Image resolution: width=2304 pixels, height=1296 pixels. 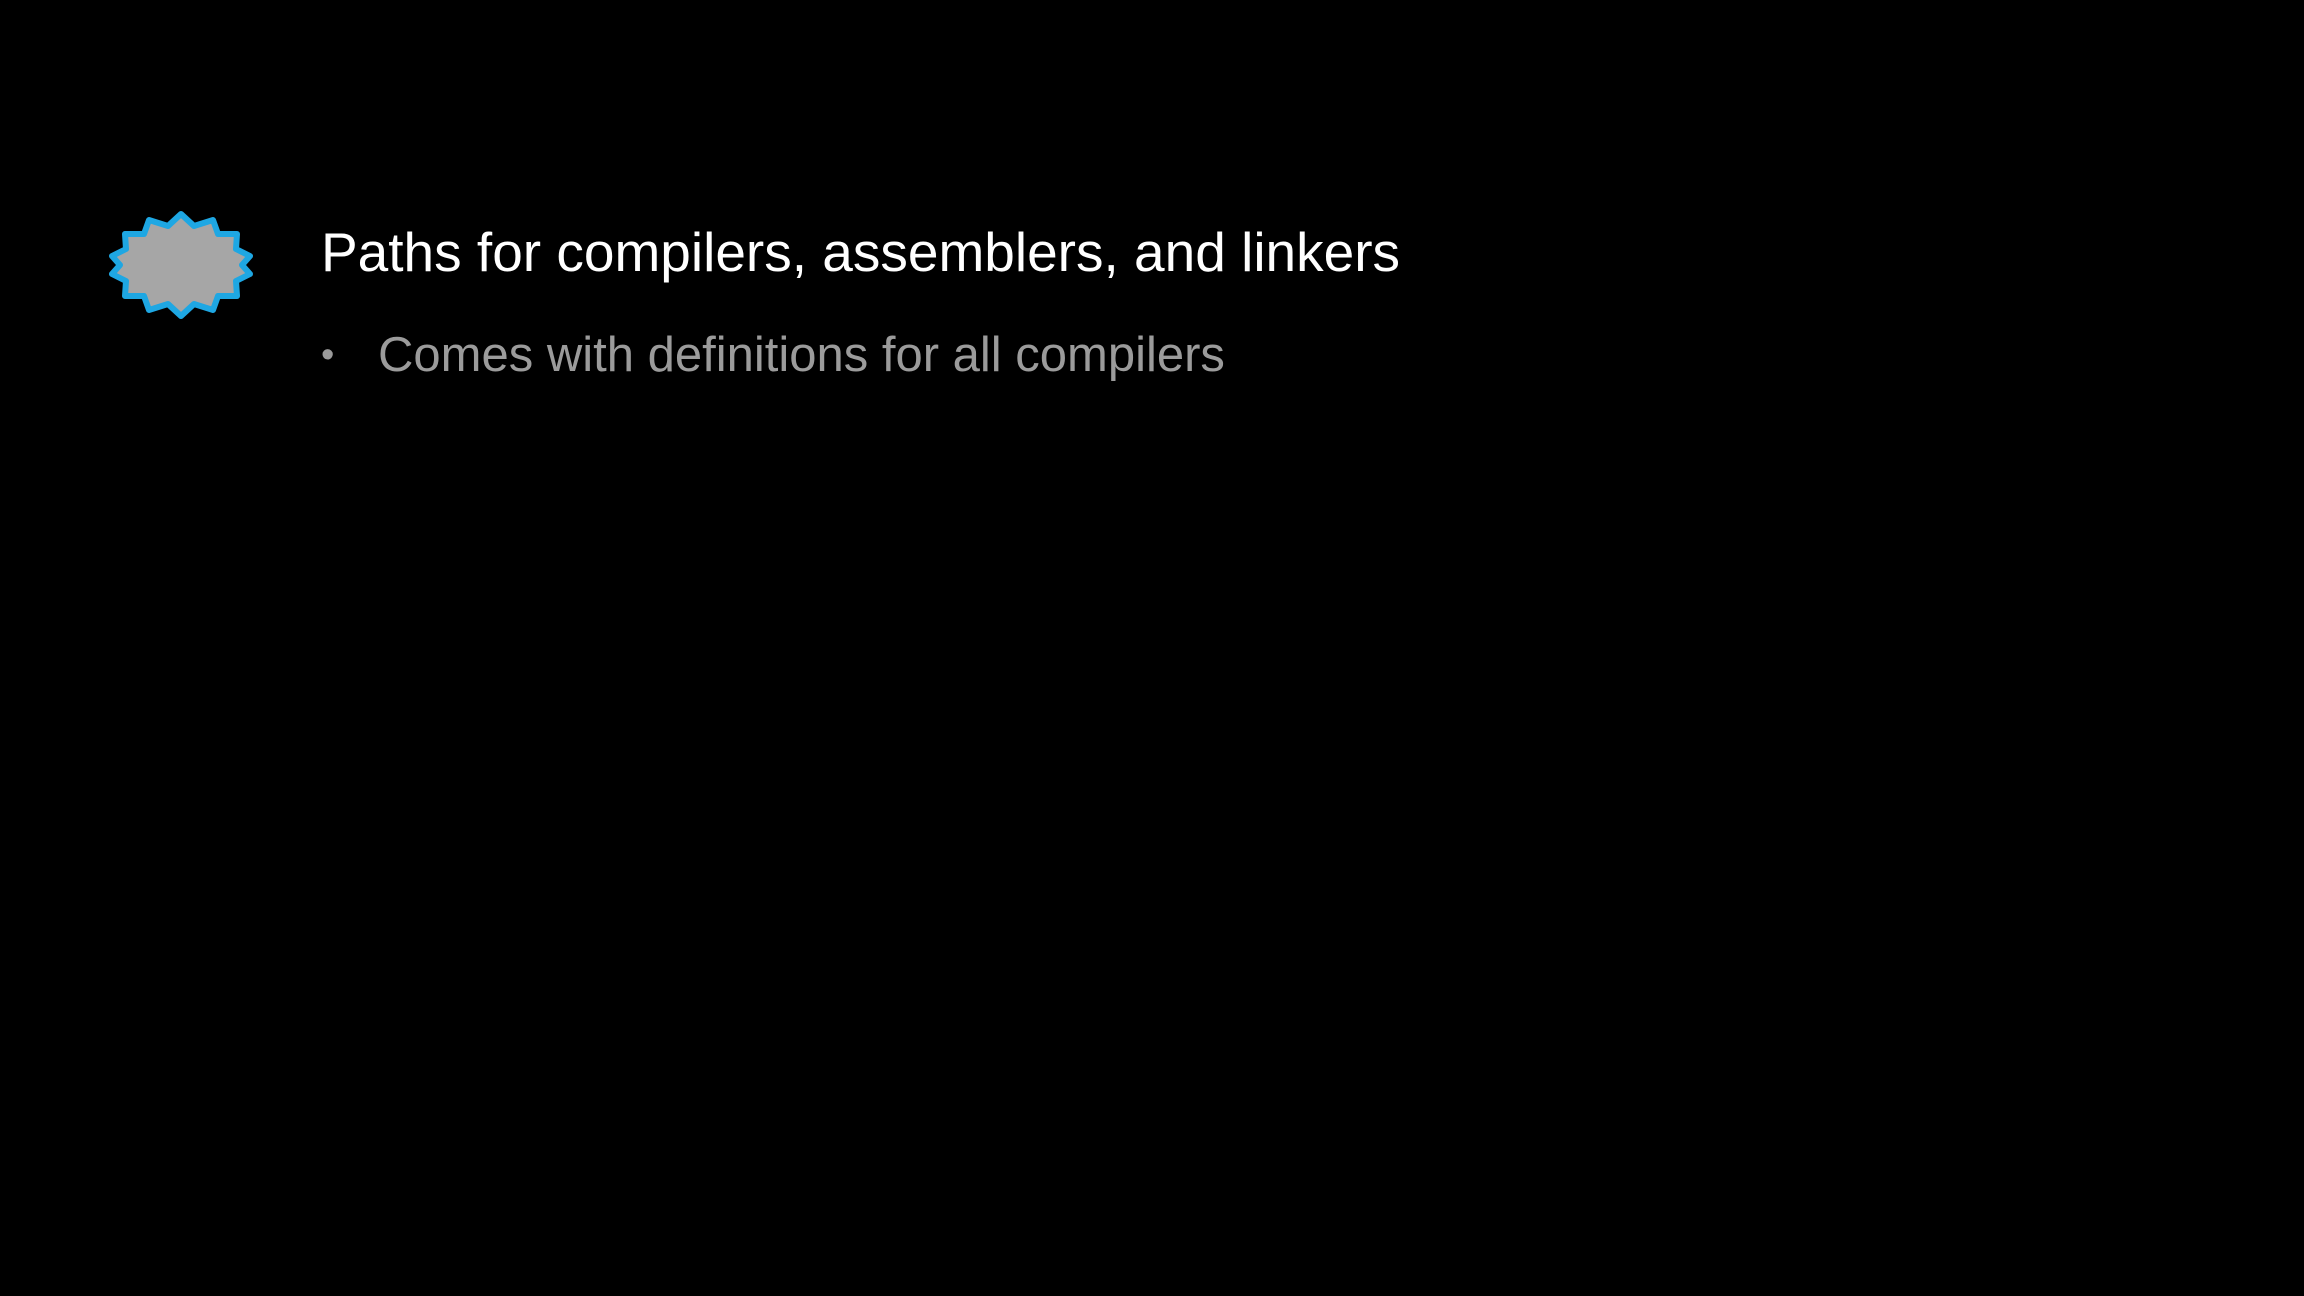 I want to click on bullet-text: Comes with definitions for all compilers, so click(x=801, y=355).